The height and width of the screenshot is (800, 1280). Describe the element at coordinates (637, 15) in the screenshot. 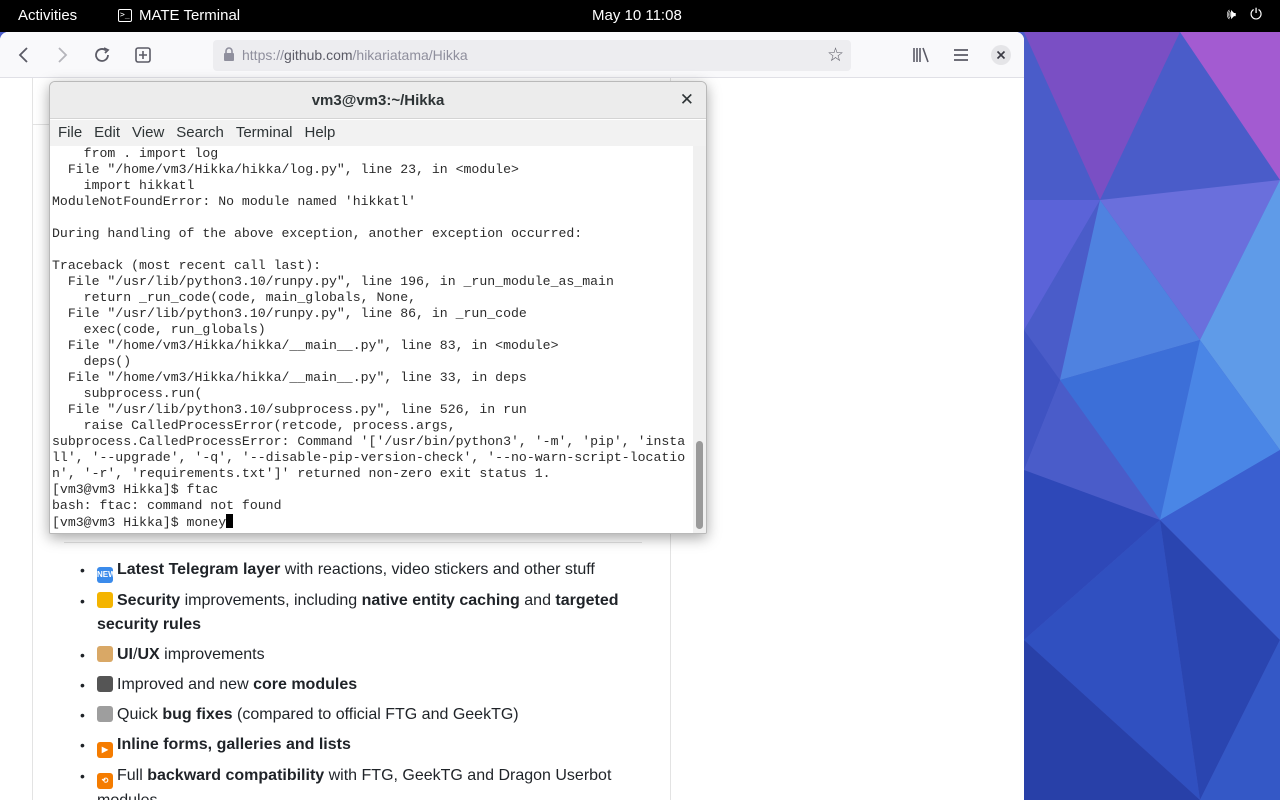

I see `clock: May 10 11:08` at that location.